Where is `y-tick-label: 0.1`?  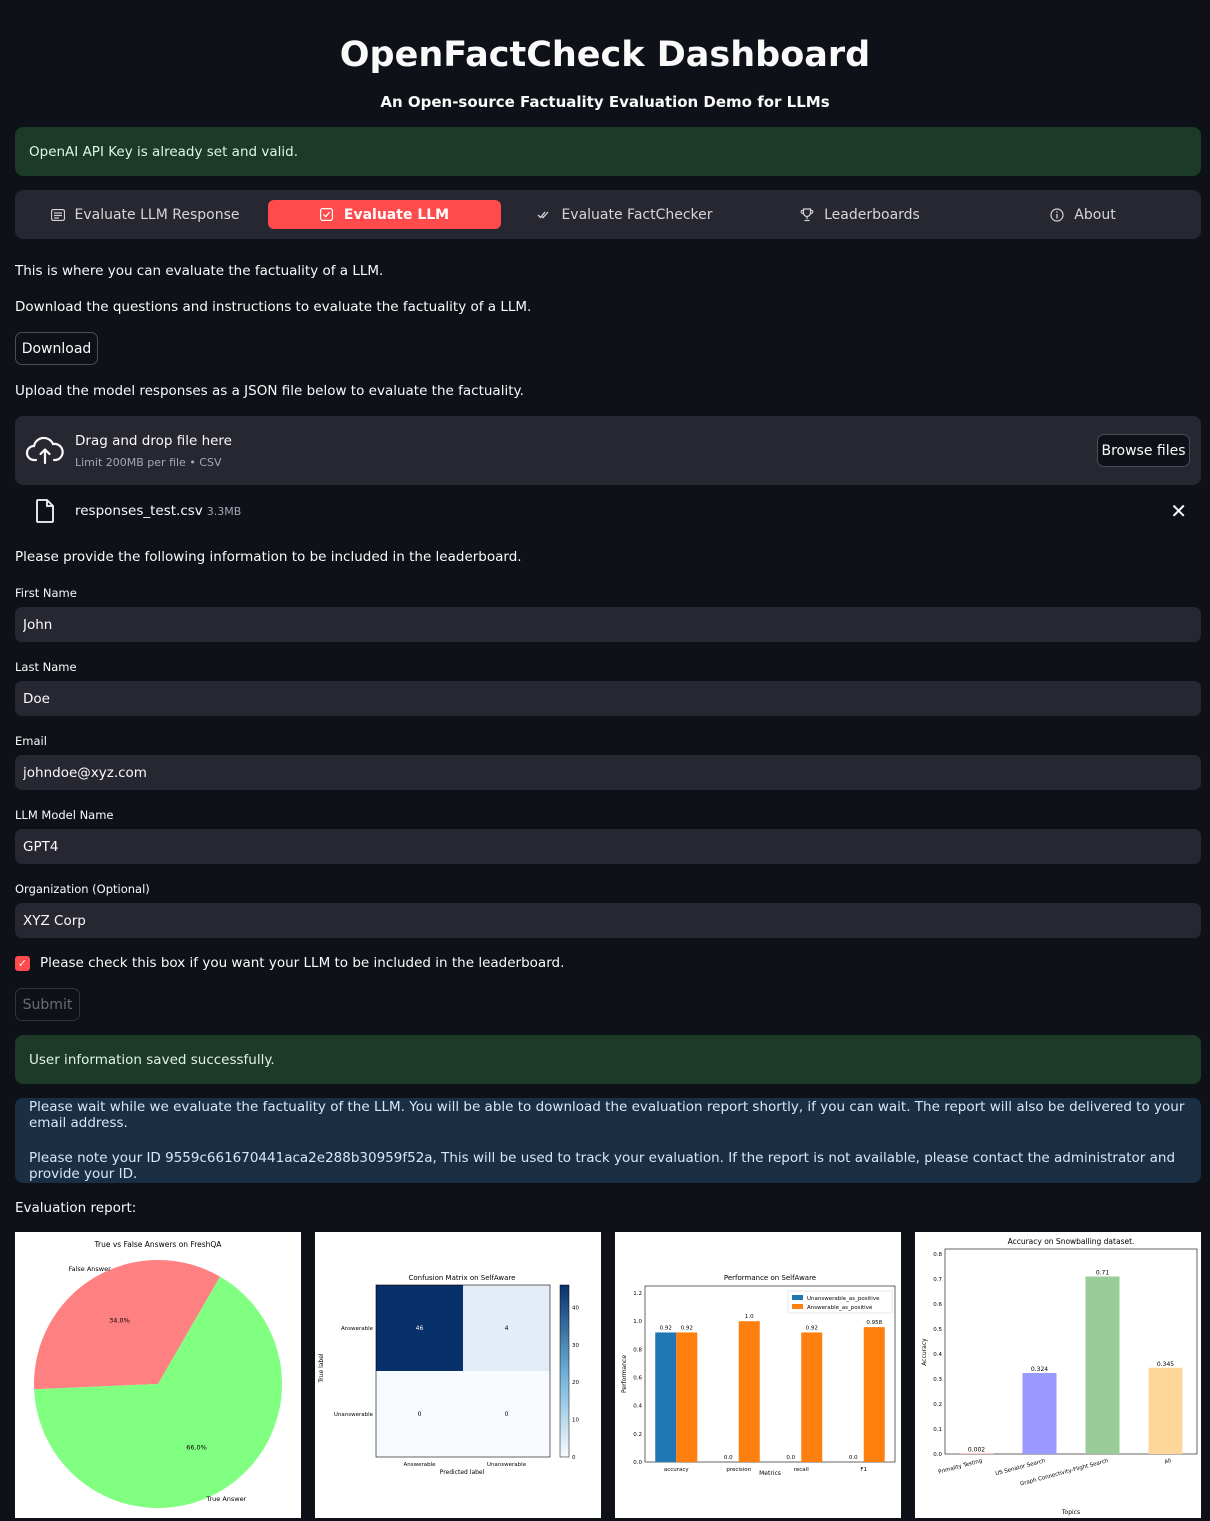
y-tick-label: 0.1 is located at coordinates (937, 1430).